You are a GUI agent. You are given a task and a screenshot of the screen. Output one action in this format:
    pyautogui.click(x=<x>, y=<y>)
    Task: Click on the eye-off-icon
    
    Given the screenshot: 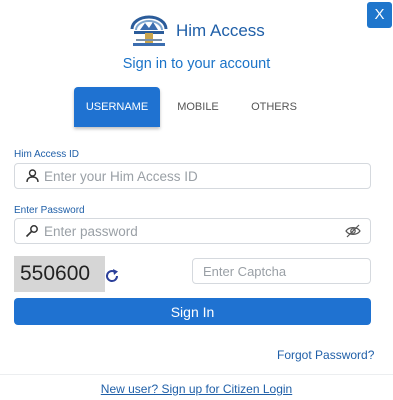 What is the action you would take?
    pyautogui.click(x=353, y=231)
    